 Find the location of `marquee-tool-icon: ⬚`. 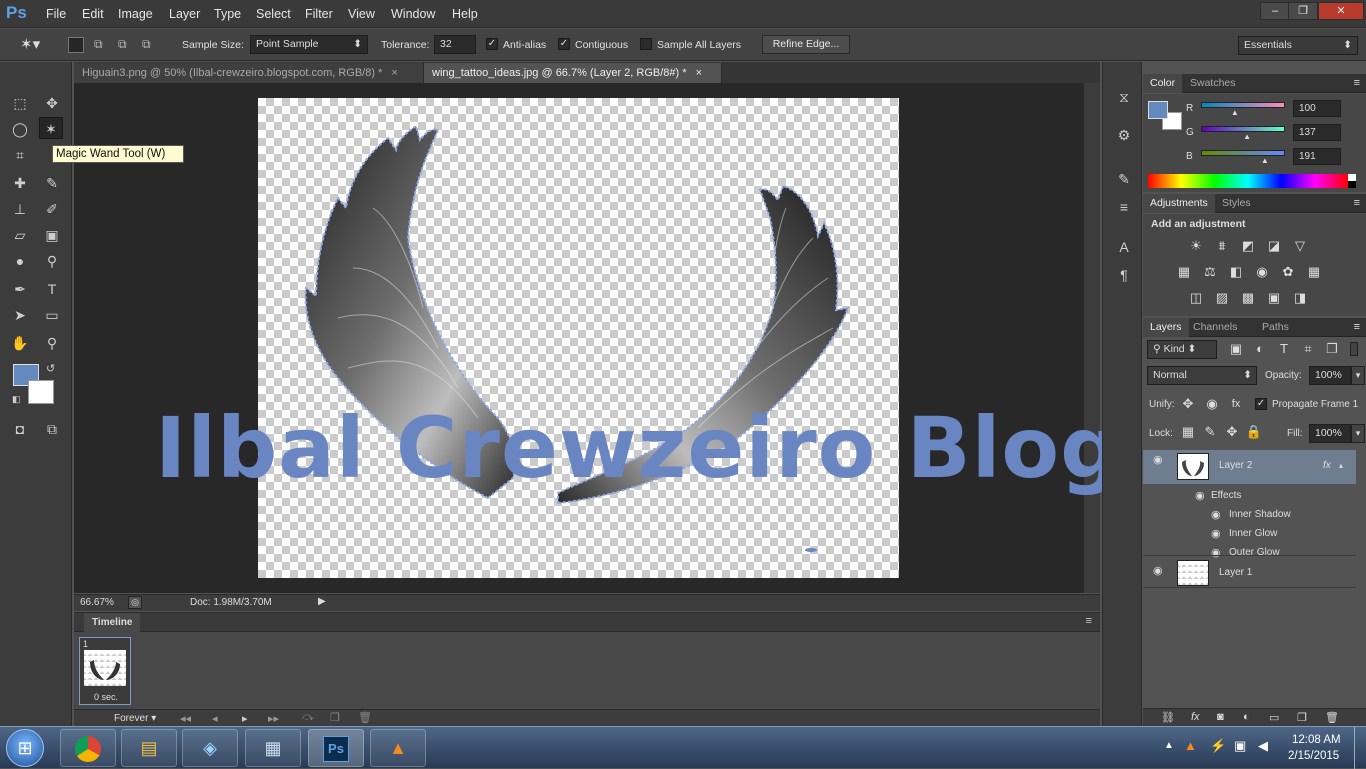

marquee-tool-icon: ⬚ is located at coordinates (20, 103).